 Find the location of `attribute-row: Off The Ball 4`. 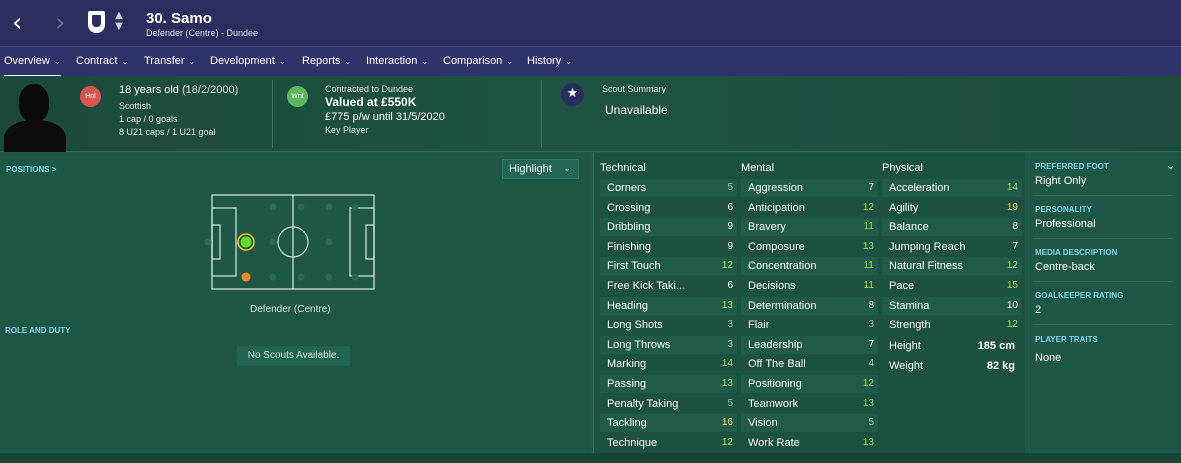

attribute-row: Off The Ball 4 is located at coordinates (809, 364).